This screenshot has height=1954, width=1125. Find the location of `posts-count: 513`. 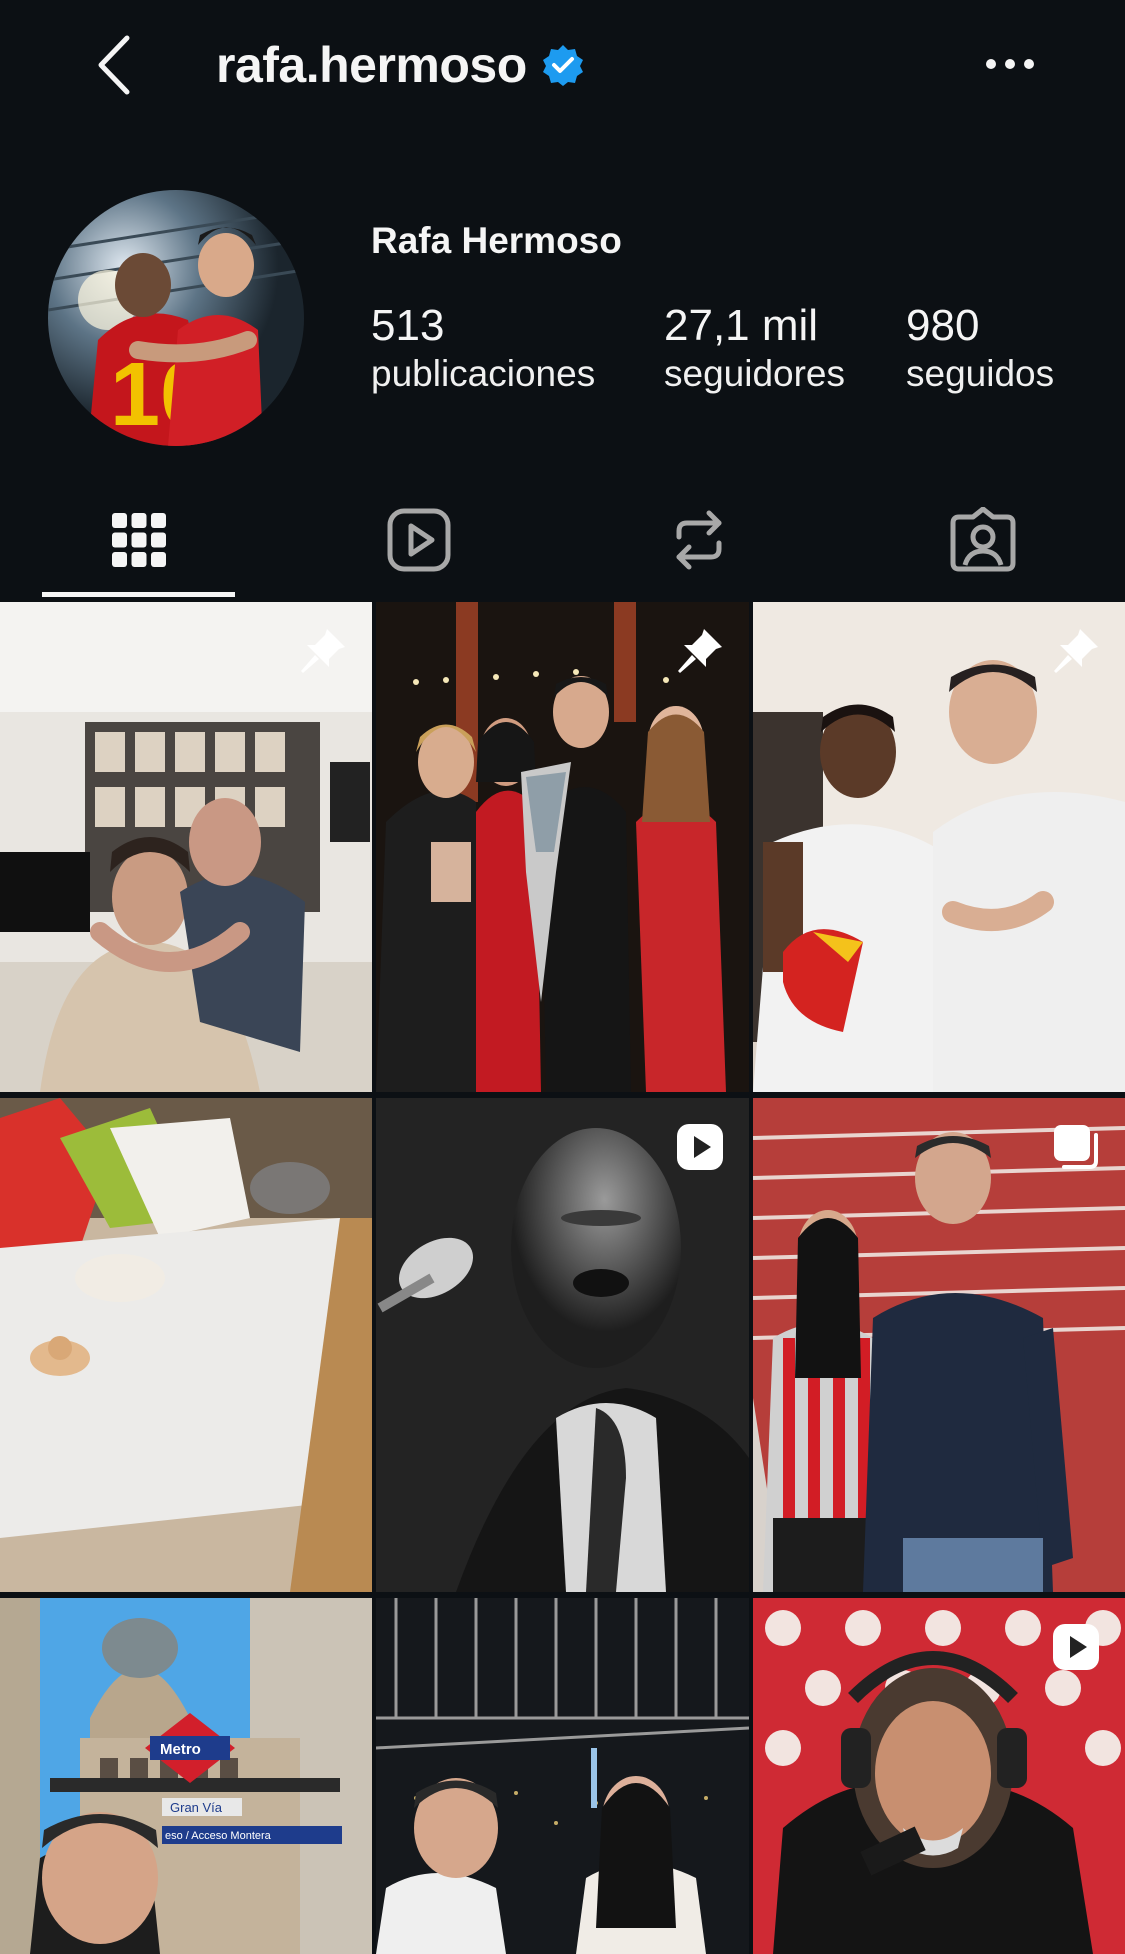

posts-count: 513 is located at coordinates (408, 325).